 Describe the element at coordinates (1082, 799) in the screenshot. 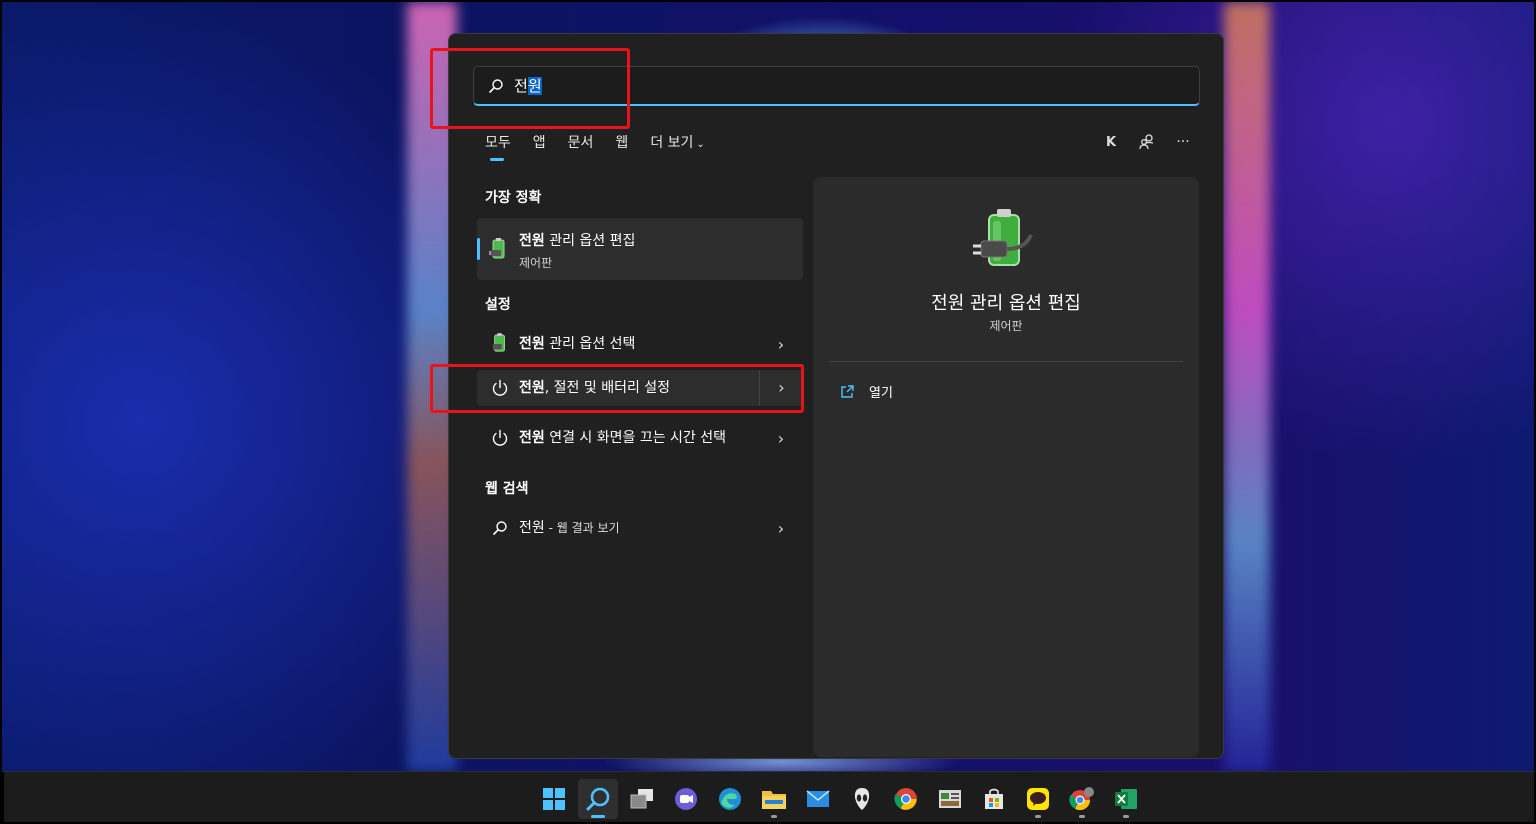

I see `chrome-profile-icon` at that location.